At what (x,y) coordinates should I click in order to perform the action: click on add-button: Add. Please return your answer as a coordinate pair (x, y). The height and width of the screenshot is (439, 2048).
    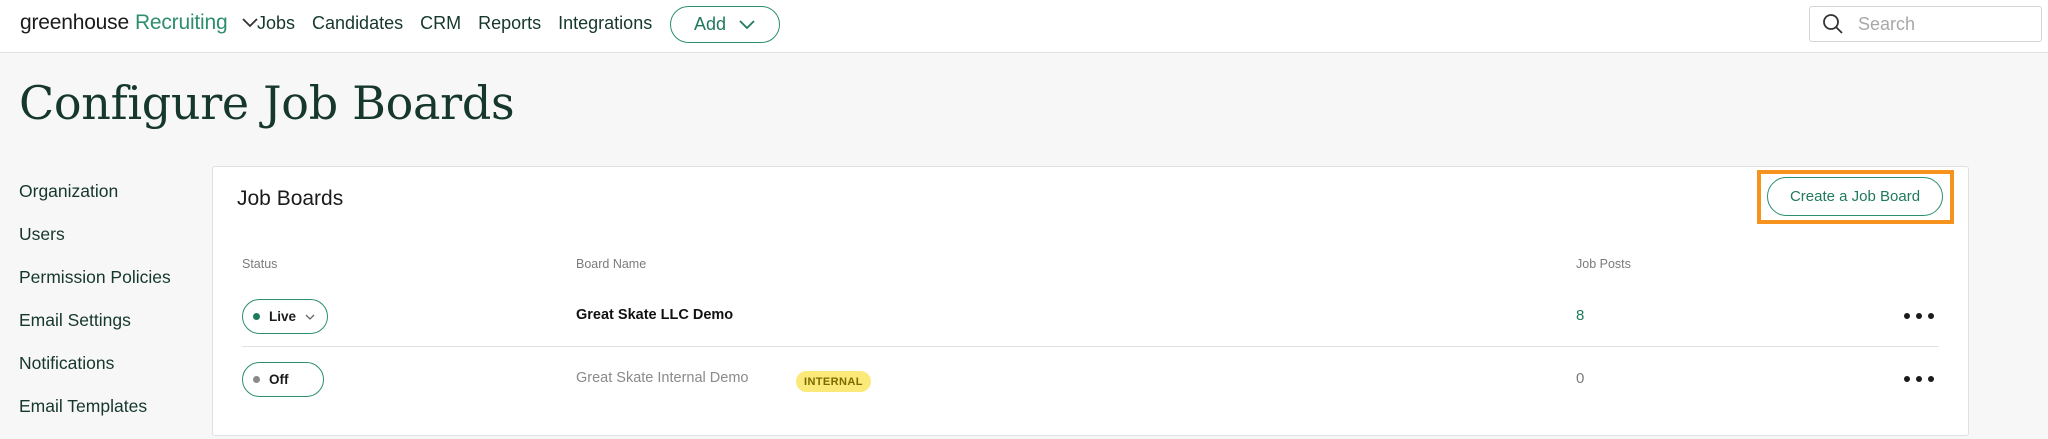
    Looking at the image, I should click on (725, 24).